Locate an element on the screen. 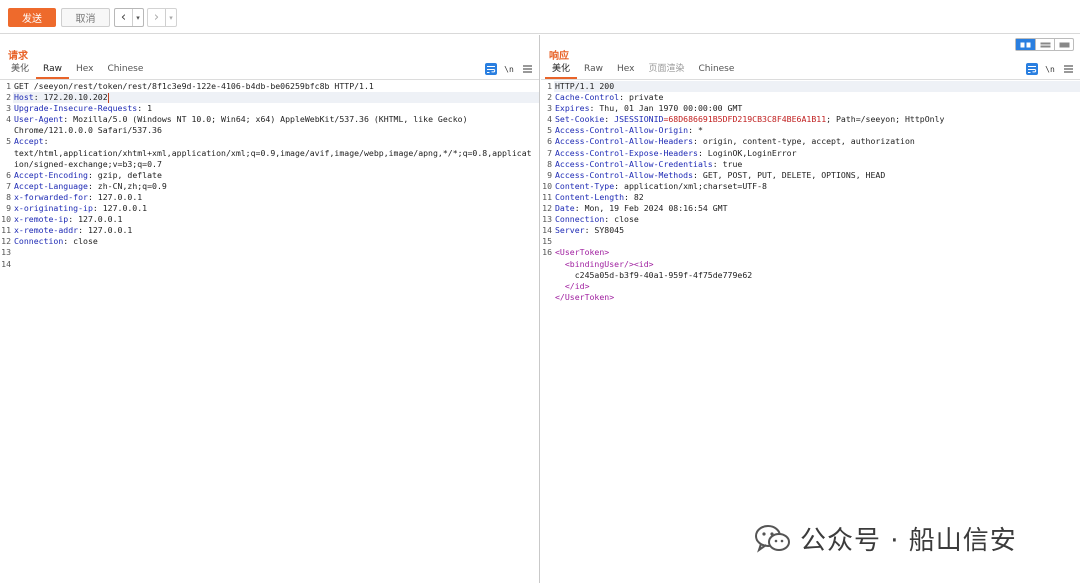 The height and width of the screenshot is (583, 1080). code-text: : private is located at coordinates (641, 97).